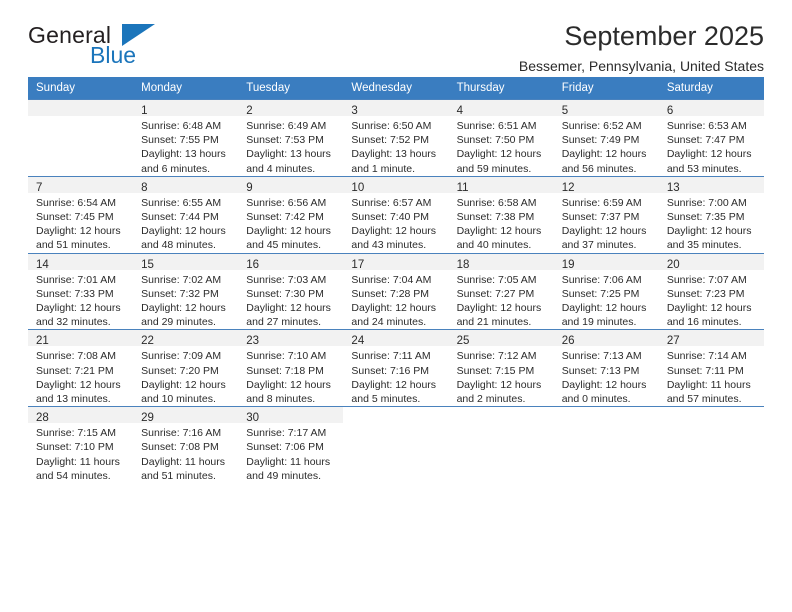 This screenshot has height=612, width=792. Describe the element at coordinates (186, 88) in the screenshot. I see `weekday-header-monday: Monday` at that location.